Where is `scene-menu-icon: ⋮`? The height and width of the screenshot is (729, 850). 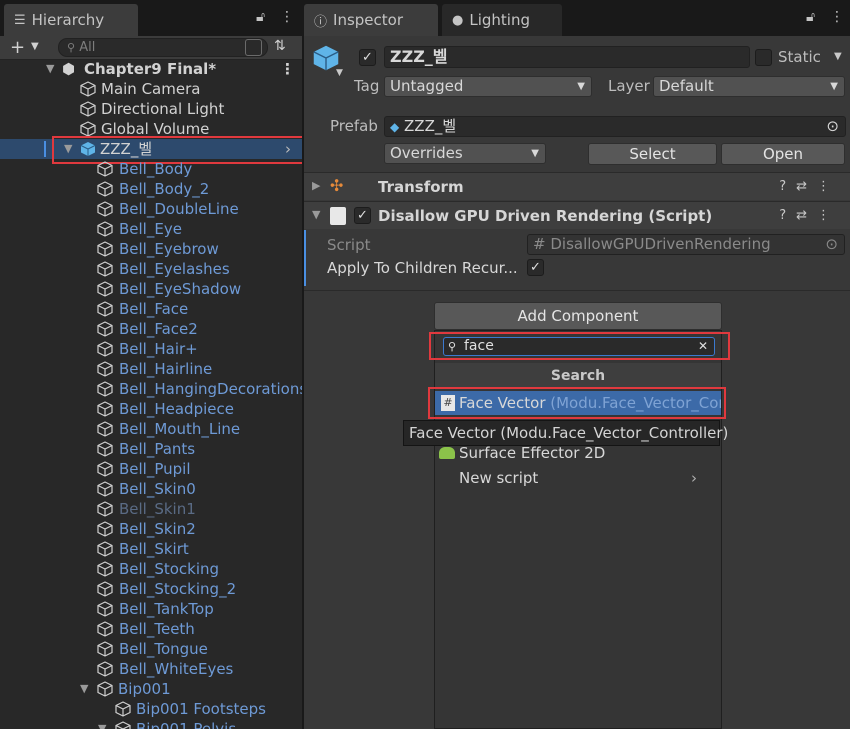
scene-menu-icon: ⋮ is located at coordinates (287, 69).